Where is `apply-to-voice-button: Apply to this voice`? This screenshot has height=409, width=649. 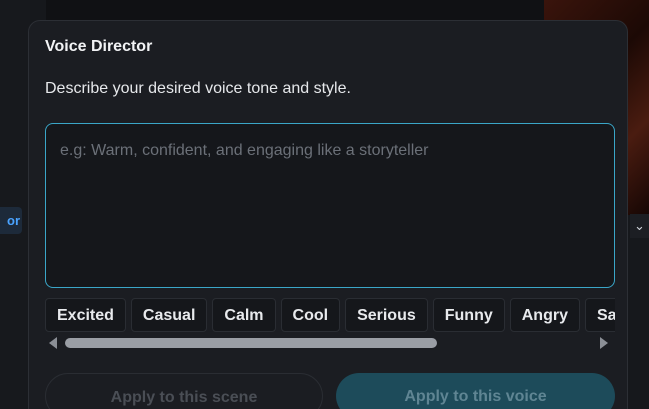
apply-to-voice-button: Apply to this voice is located at coordinates (475, 391).